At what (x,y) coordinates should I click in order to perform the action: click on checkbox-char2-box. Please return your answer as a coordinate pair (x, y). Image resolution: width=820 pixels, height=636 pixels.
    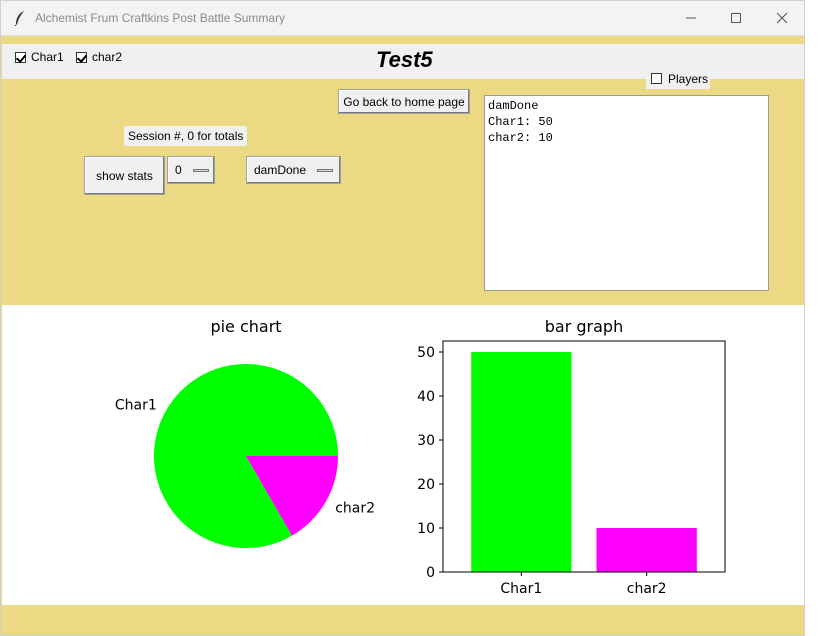
    Looking at the image, I should click on (81, 57).